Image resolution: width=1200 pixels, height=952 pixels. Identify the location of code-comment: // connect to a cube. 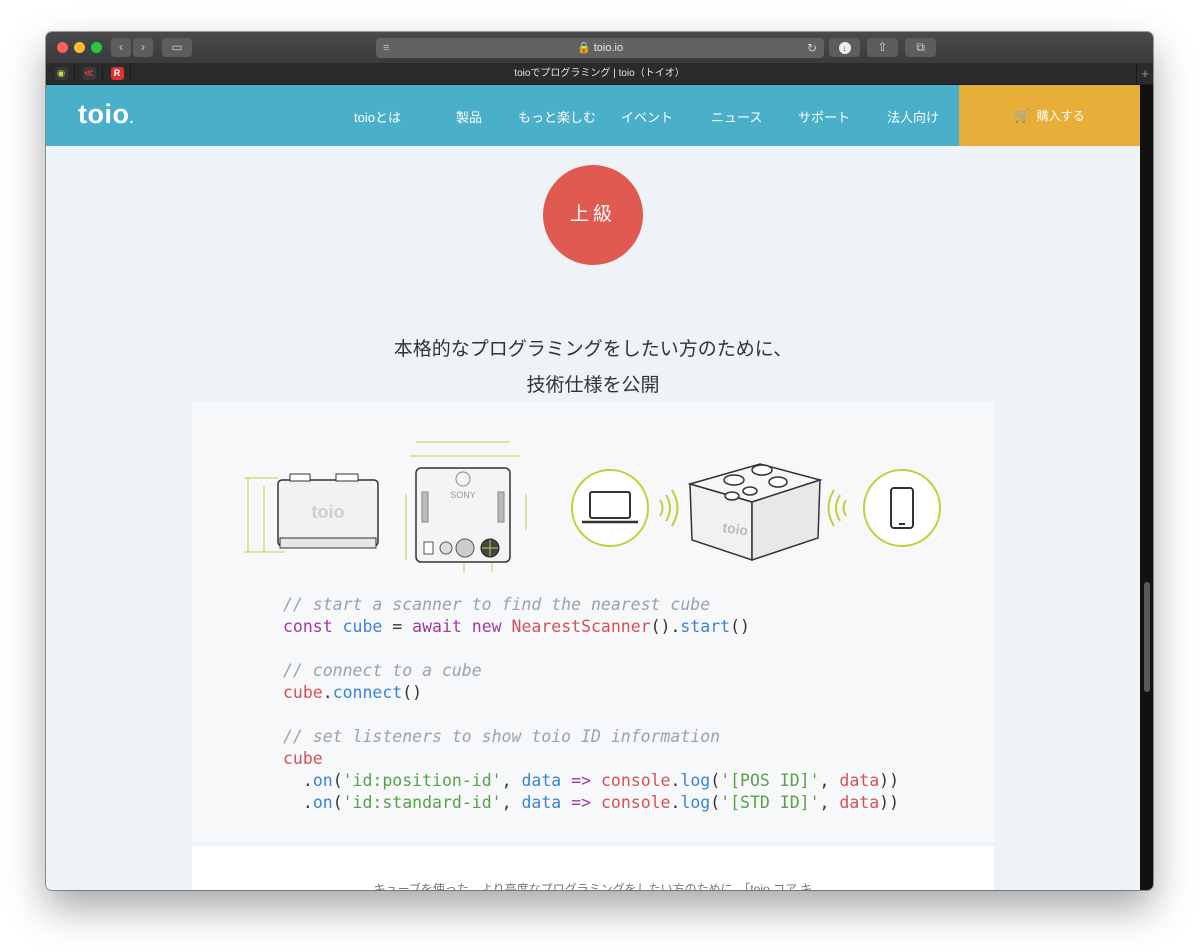
(382, 670).